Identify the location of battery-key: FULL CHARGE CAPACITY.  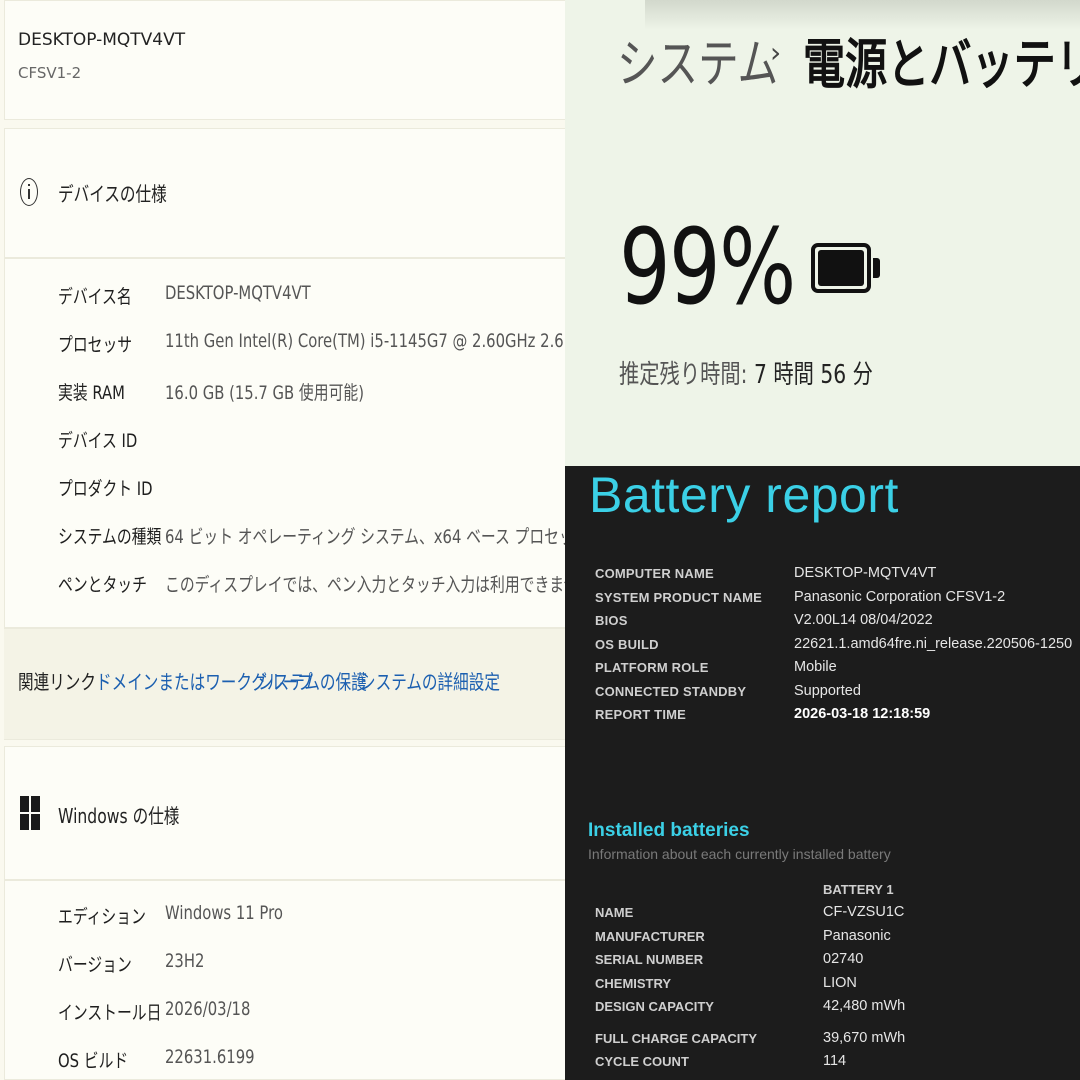
(676, 1038).